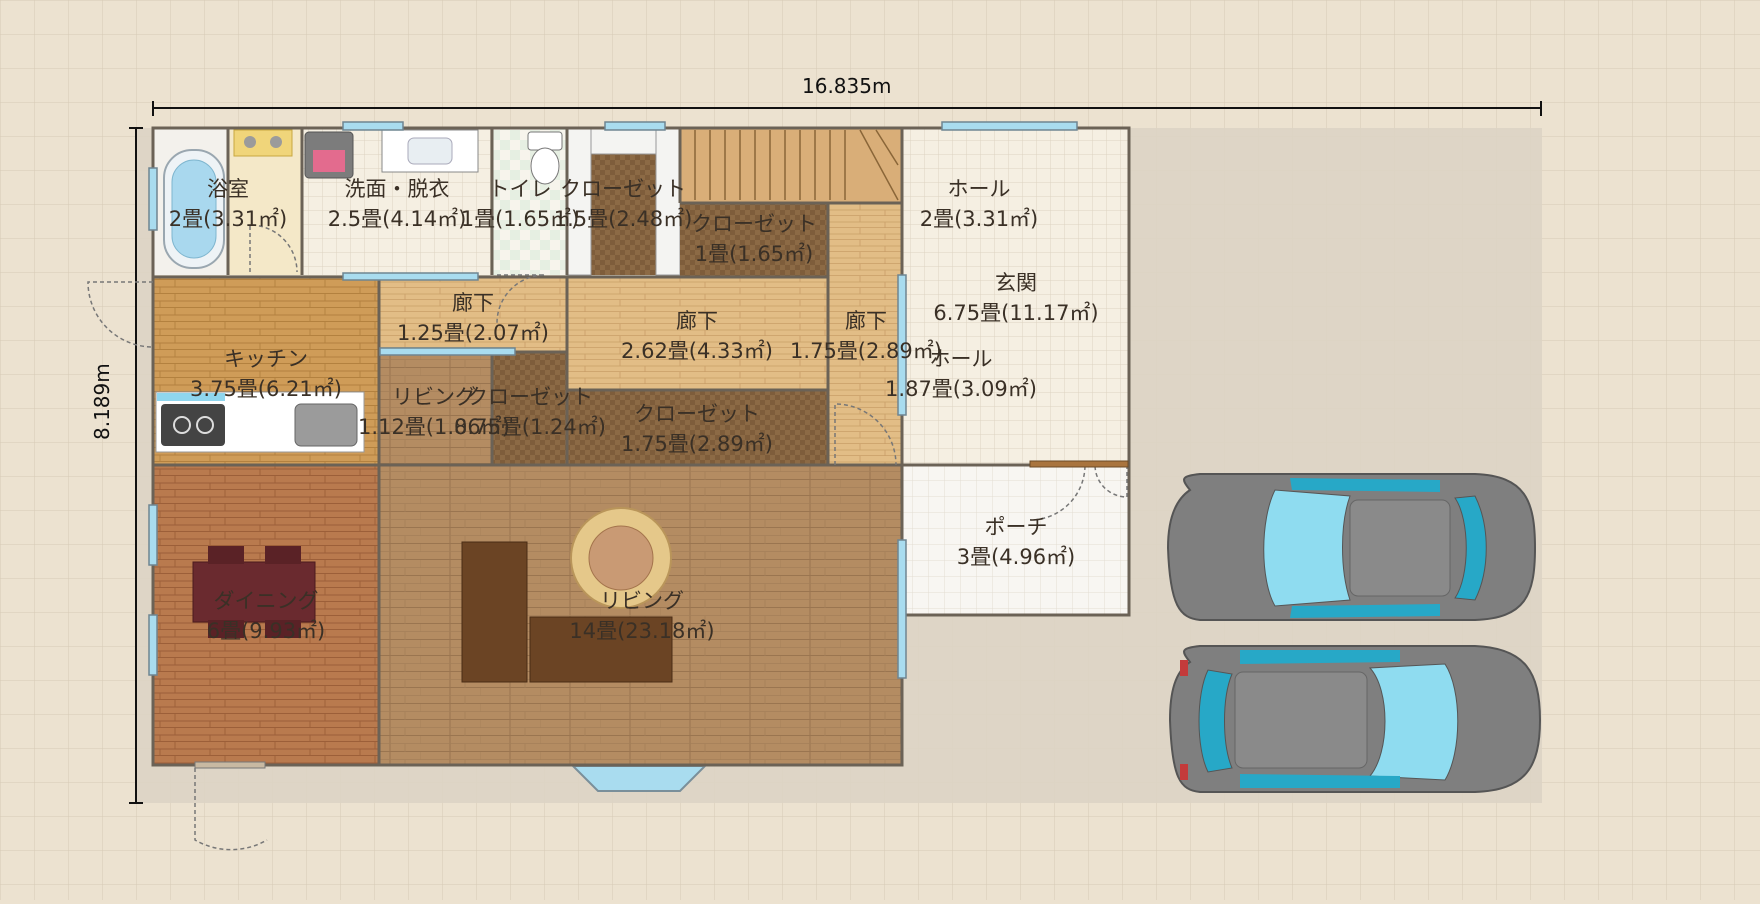 Image resolution: width=1760 pixels, height=904 pixels. I want to click on entrance-step, so click(1079, 464).